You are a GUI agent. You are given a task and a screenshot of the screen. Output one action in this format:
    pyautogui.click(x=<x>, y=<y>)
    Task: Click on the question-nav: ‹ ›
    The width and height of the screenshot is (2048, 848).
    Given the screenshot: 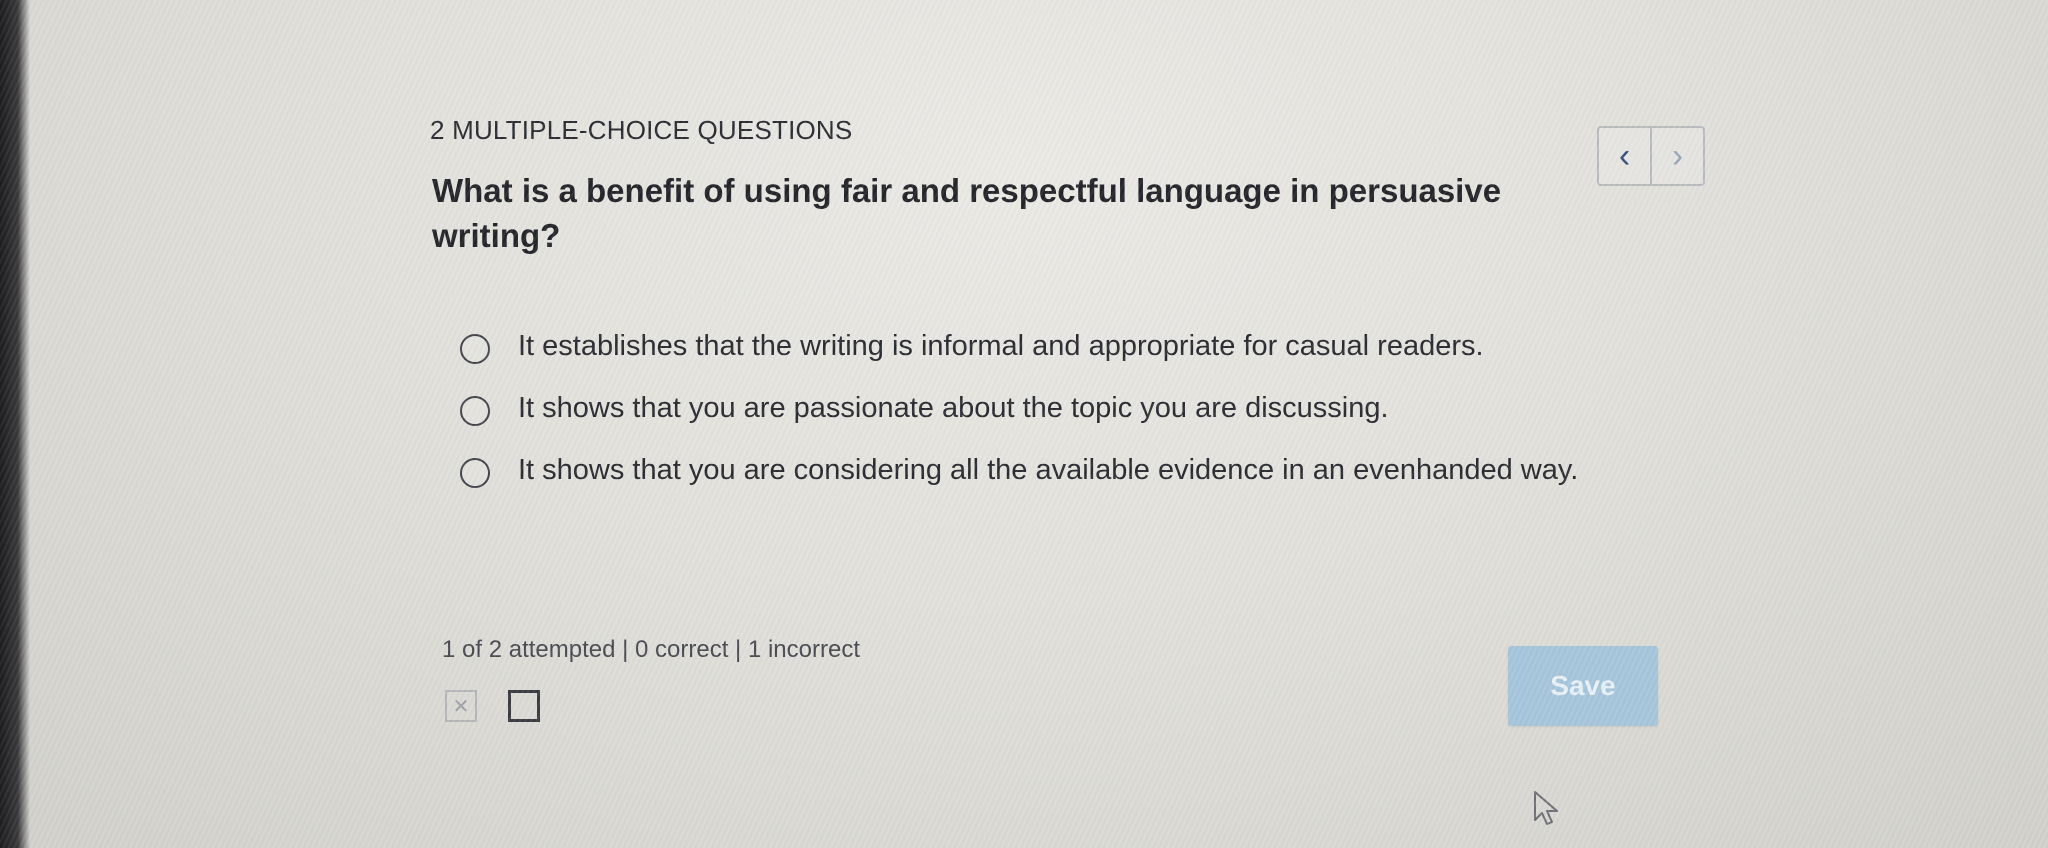 What is the action you would take?
    pyautogui.click(x=1651, y=156)
    